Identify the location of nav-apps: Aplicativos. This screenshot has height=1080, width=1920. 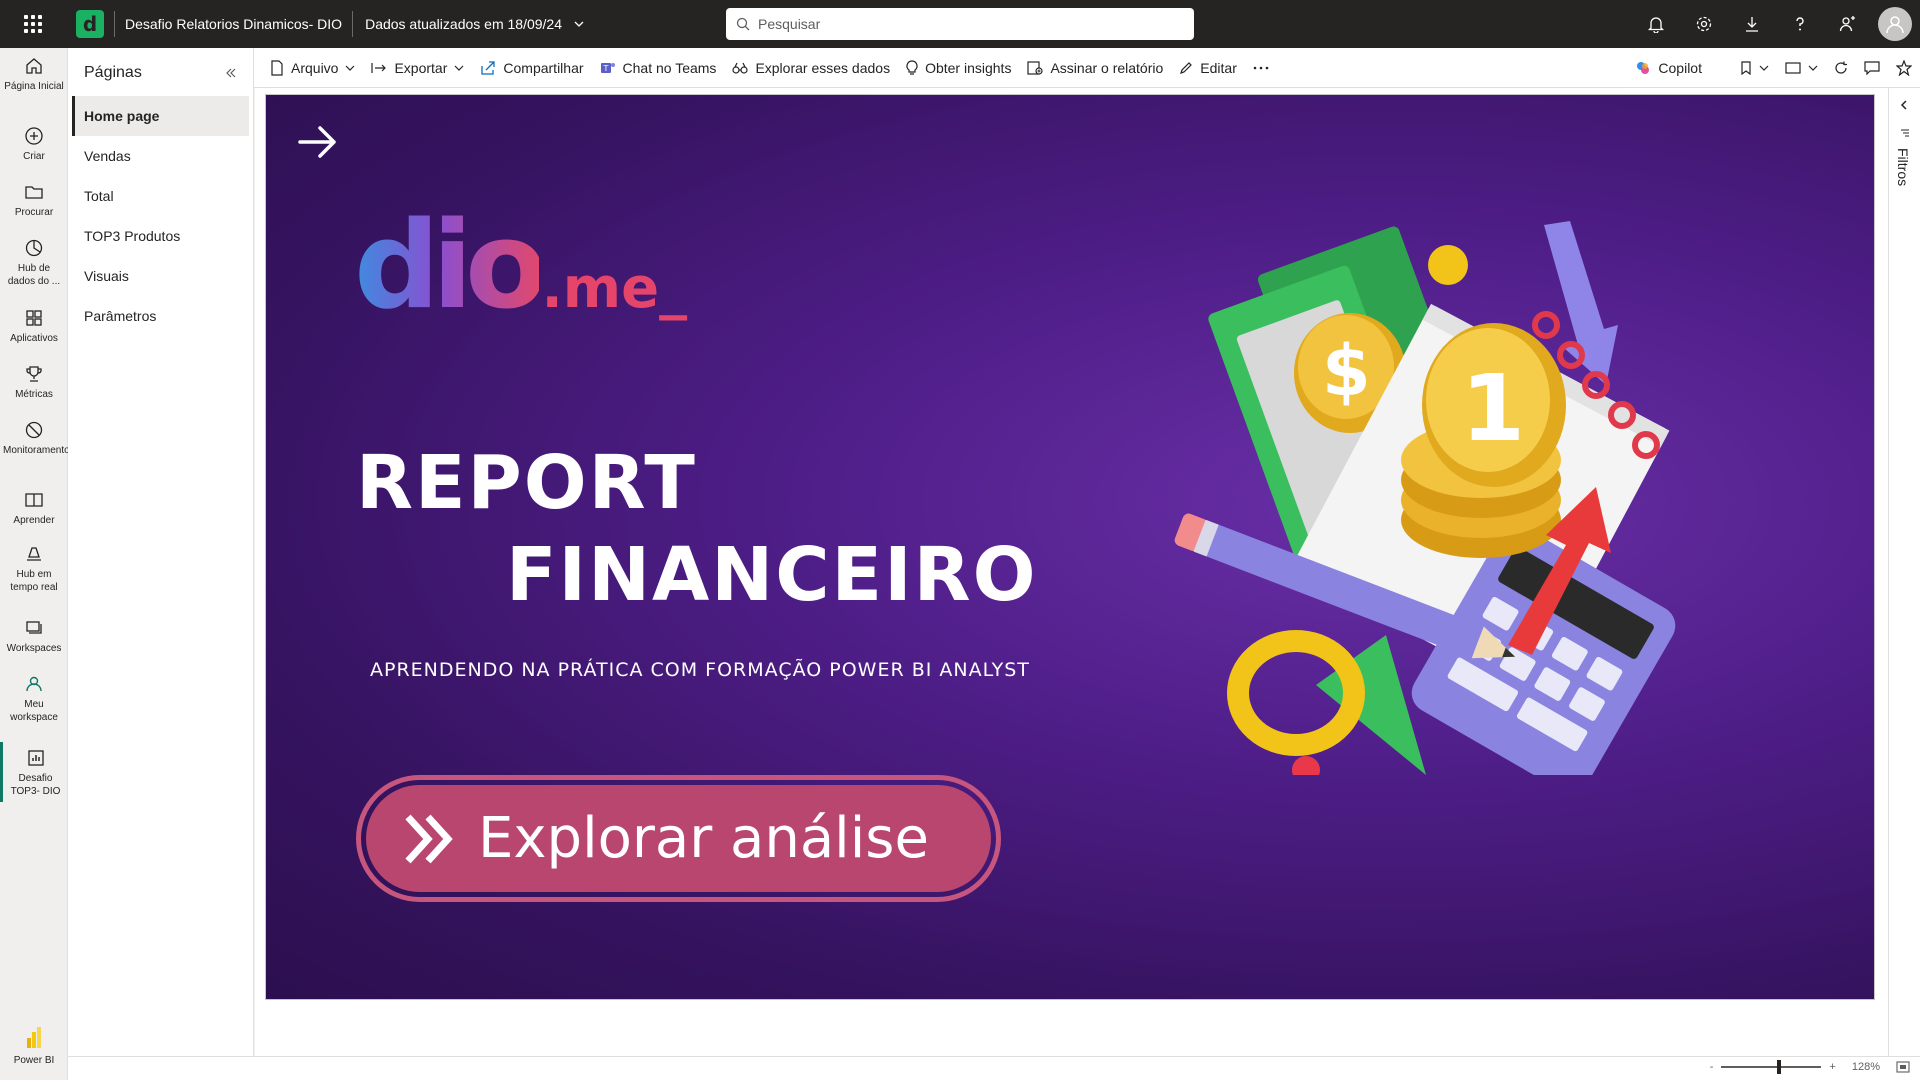
(34, 326).